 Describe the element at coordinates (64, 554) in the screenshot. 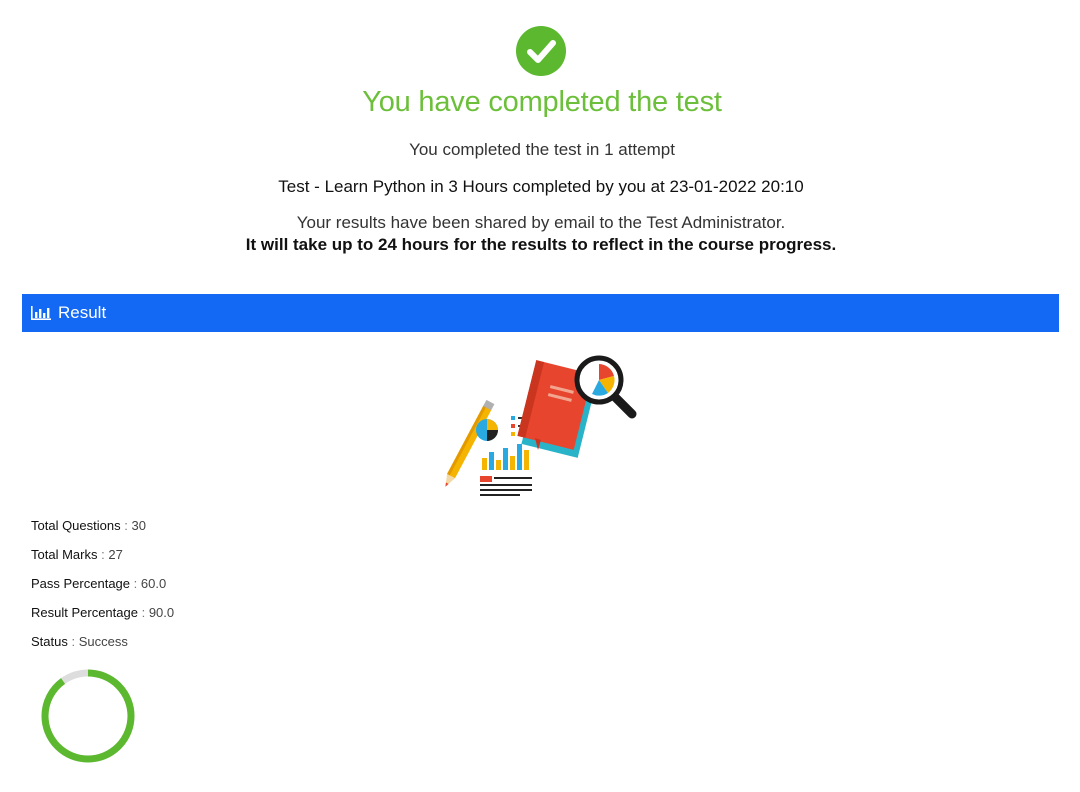

I see `stat-label: Total Marks` at that location.